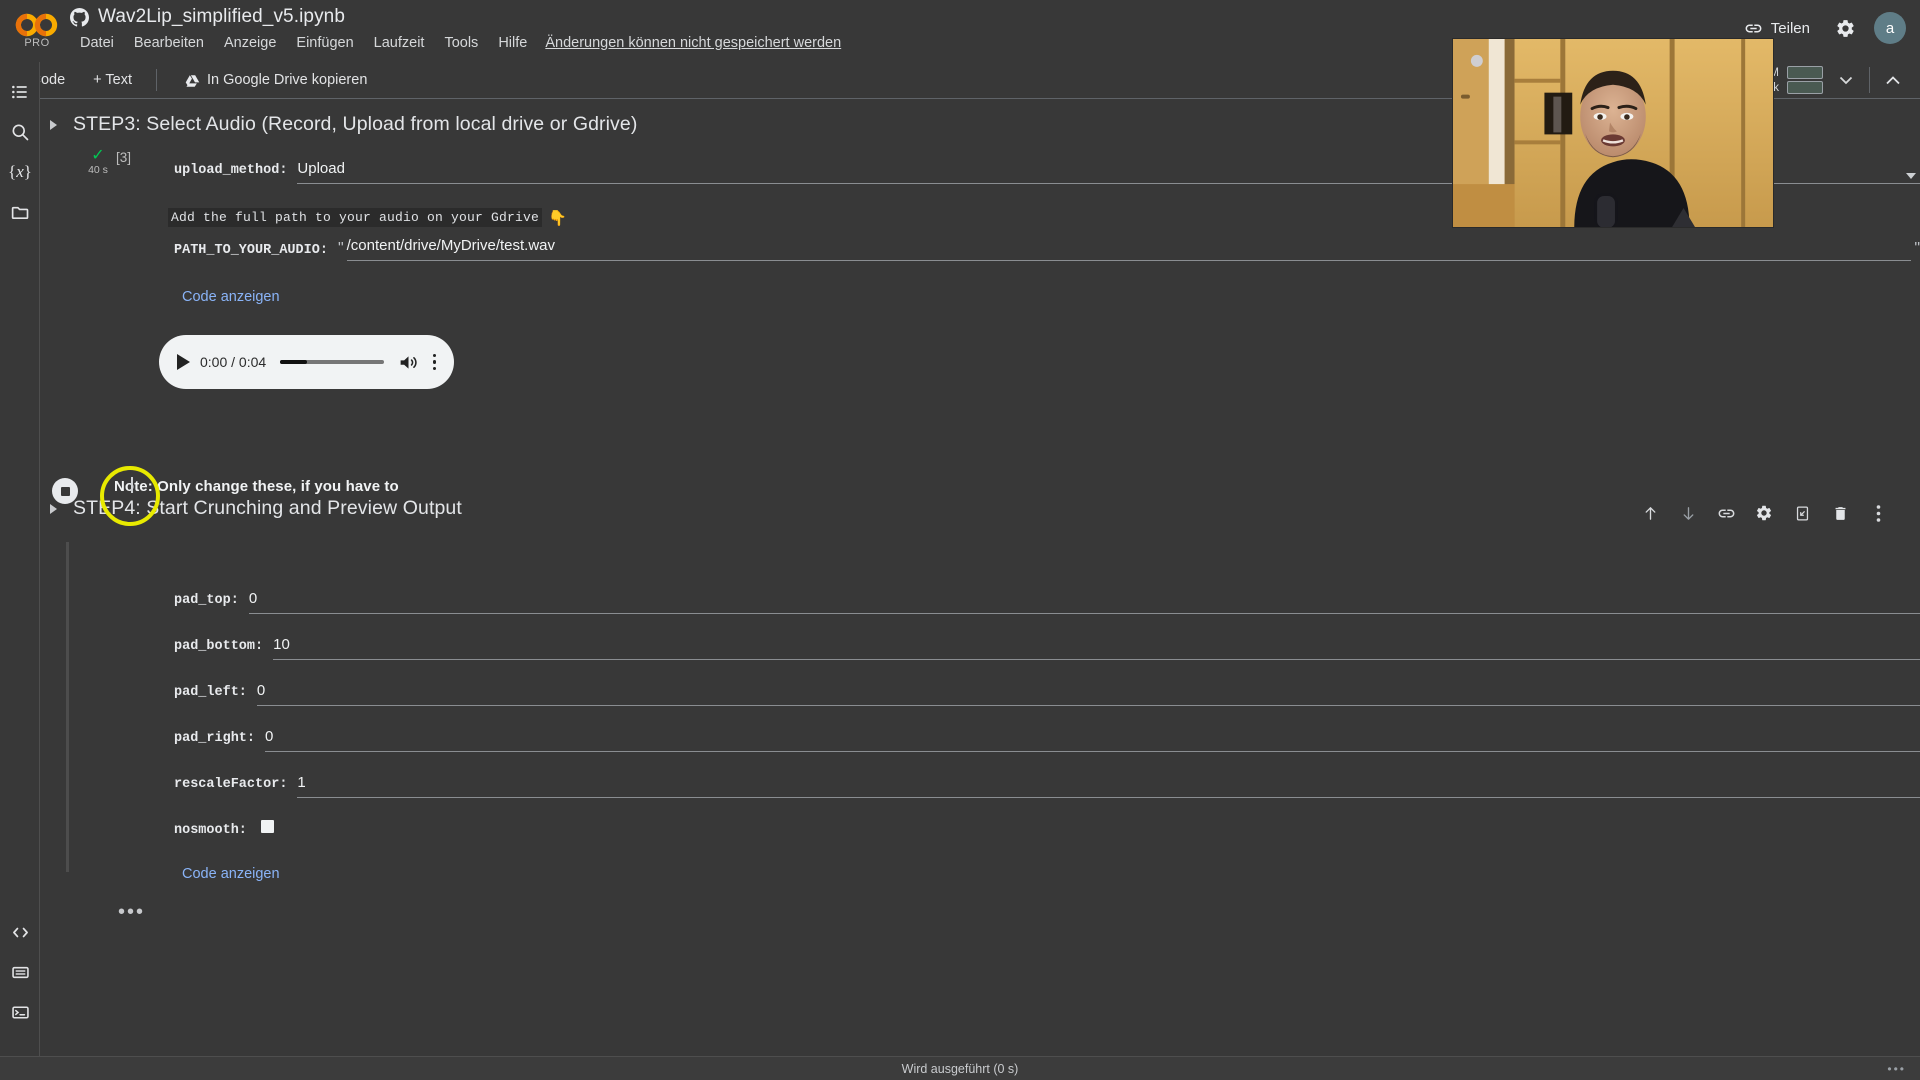 This screenshot has height=1080, width=1920. I want to click on sidebar-item-search, so click(20, 132).